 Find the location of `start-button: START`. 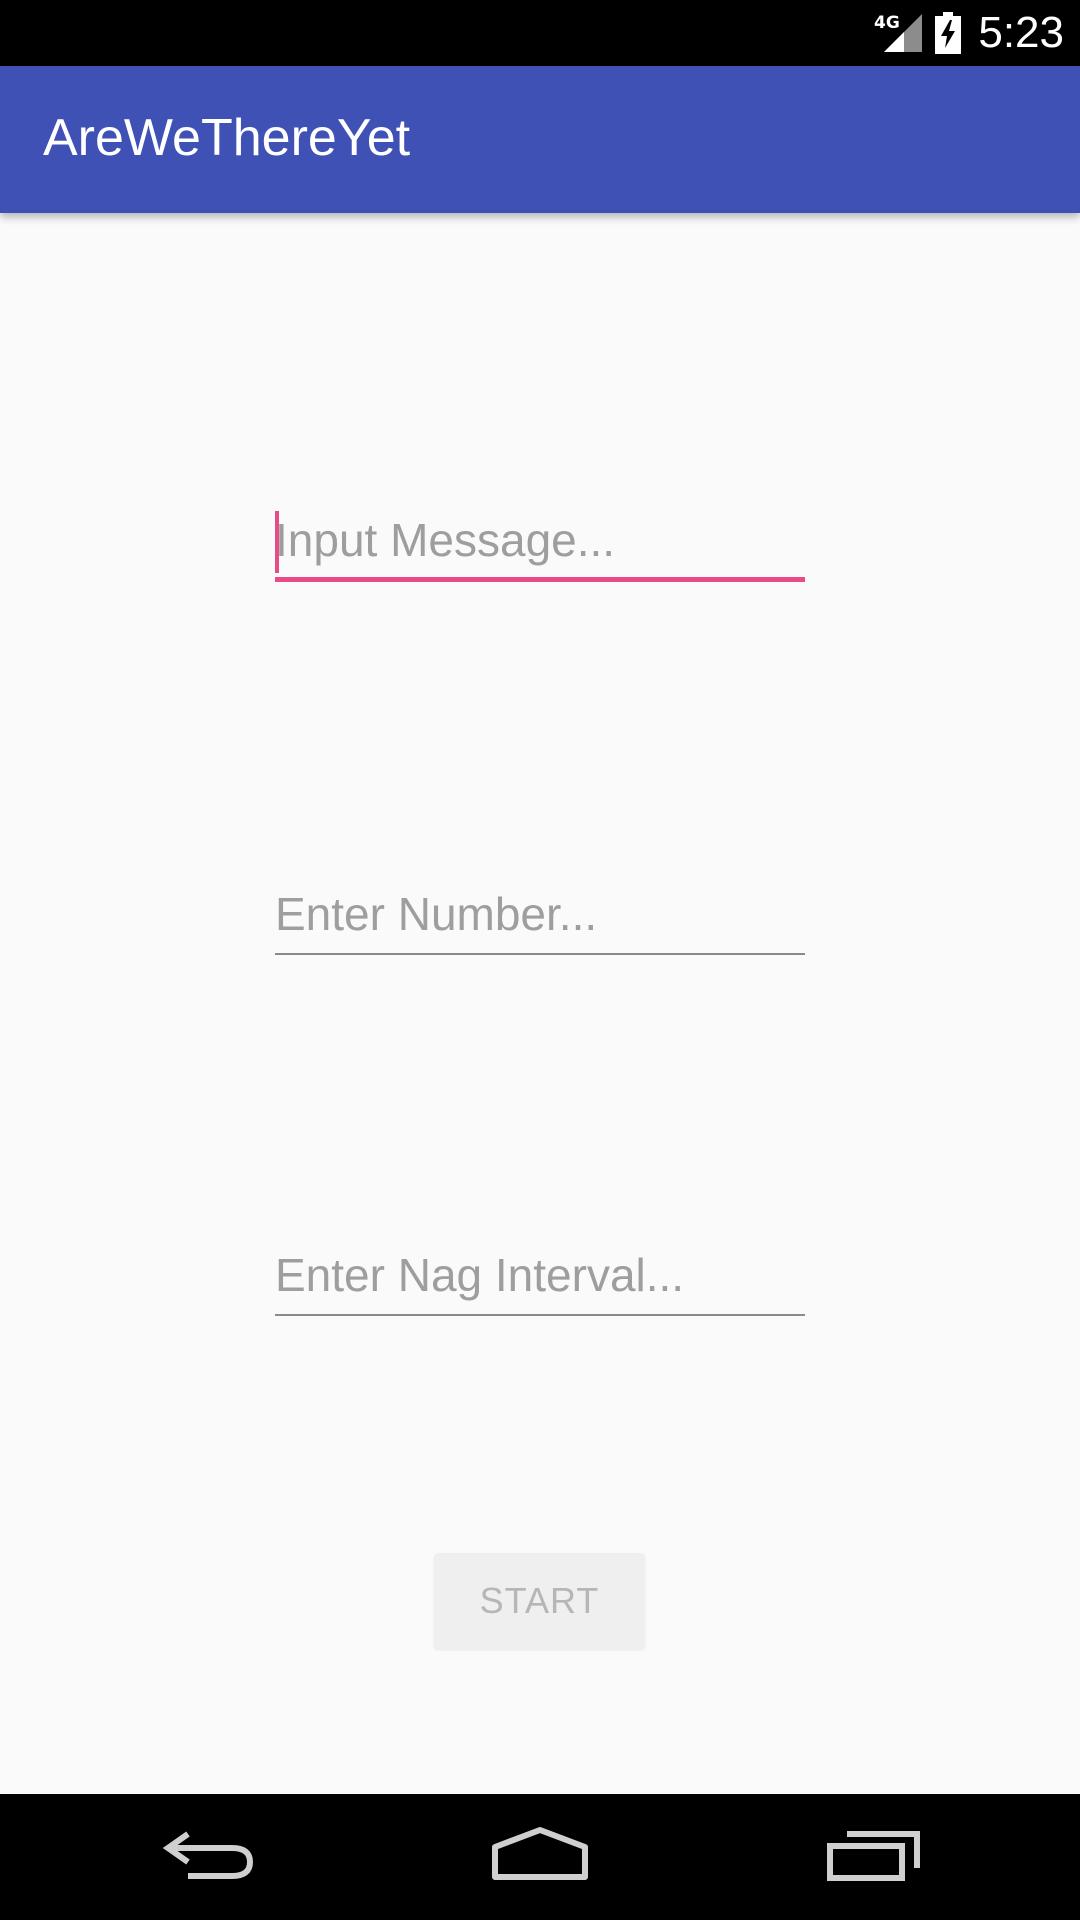

start-button: START is located at coordinates (539, 1601).